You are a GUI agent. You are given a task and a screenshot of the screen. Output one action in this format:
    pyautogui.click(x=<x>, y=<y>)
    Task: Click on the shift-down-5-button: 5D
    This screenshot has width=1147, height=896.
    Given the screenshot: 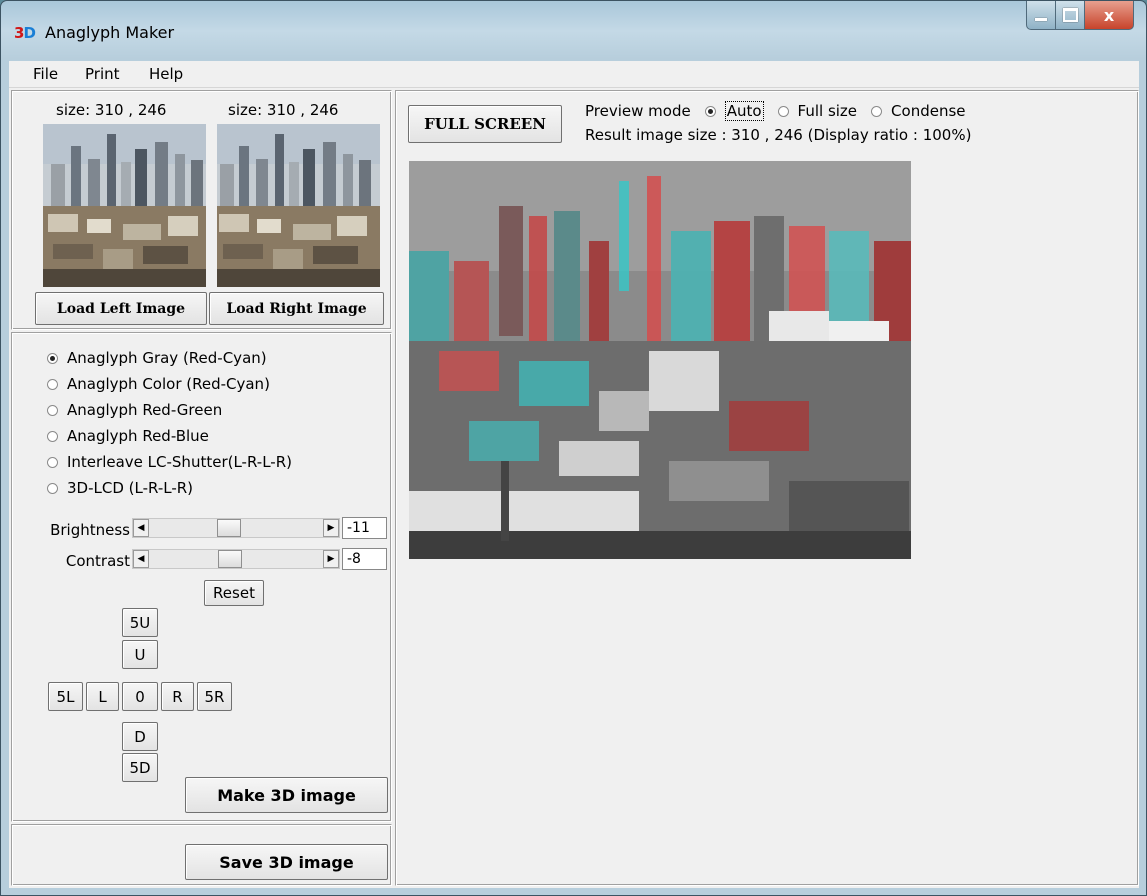 What is the action you would take?
    pyautogui.click(x=140, y=767)
    